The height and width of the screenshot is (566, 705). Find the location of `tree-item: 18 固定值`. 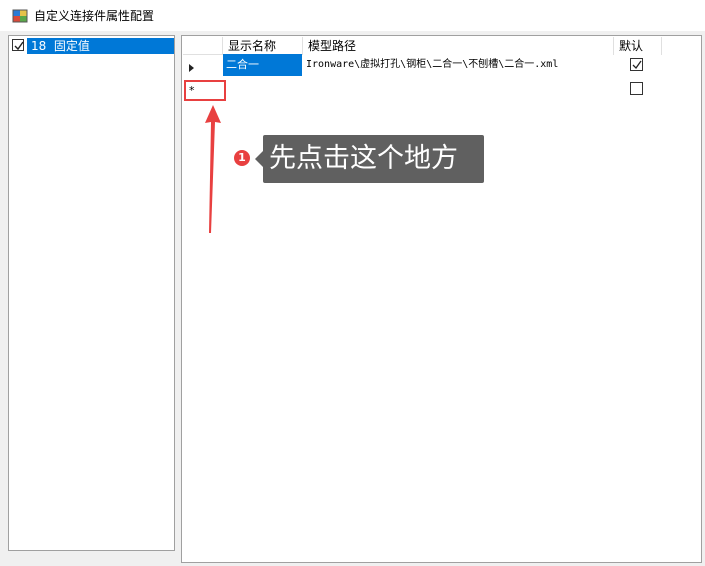

tree-item: 18 固定值 is located at coordinates (92, 46).